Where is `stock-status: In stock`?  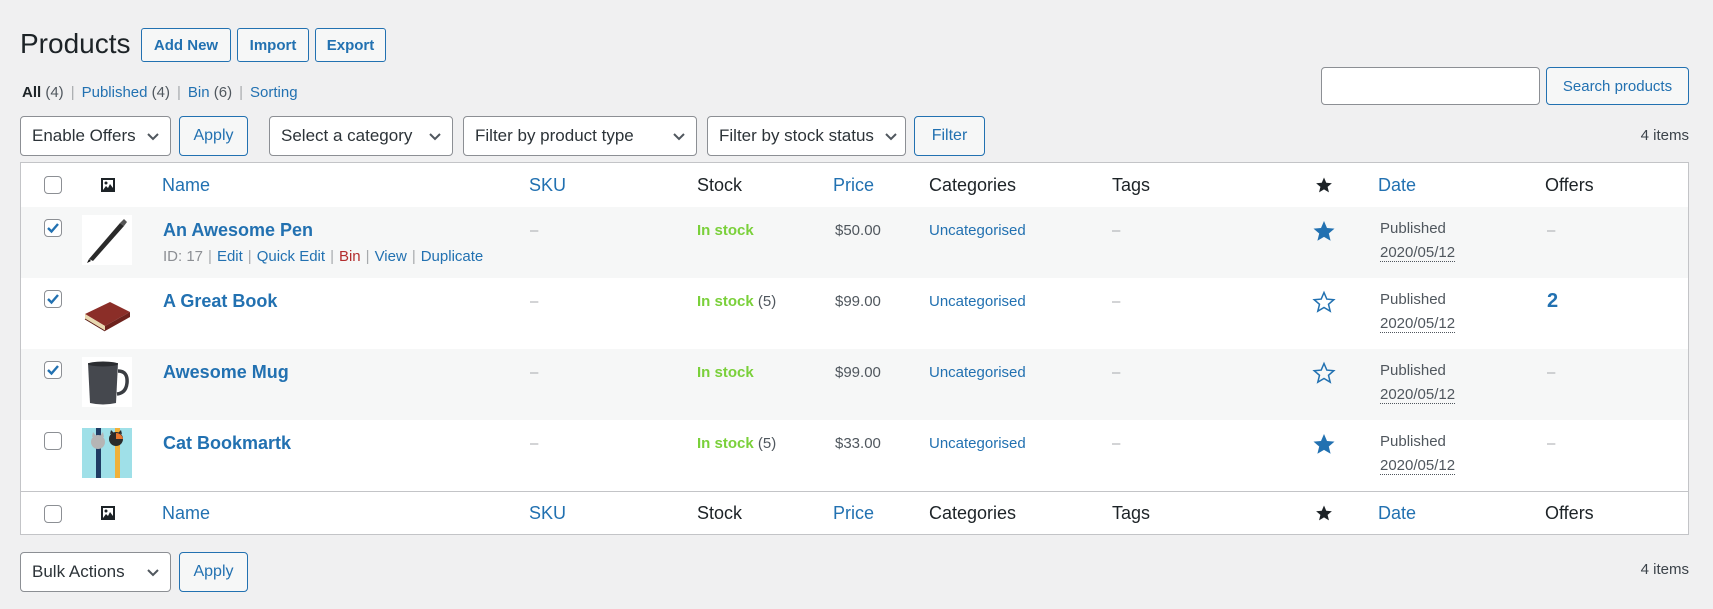 stock-status: In stock is located at coordinates (725, 372).